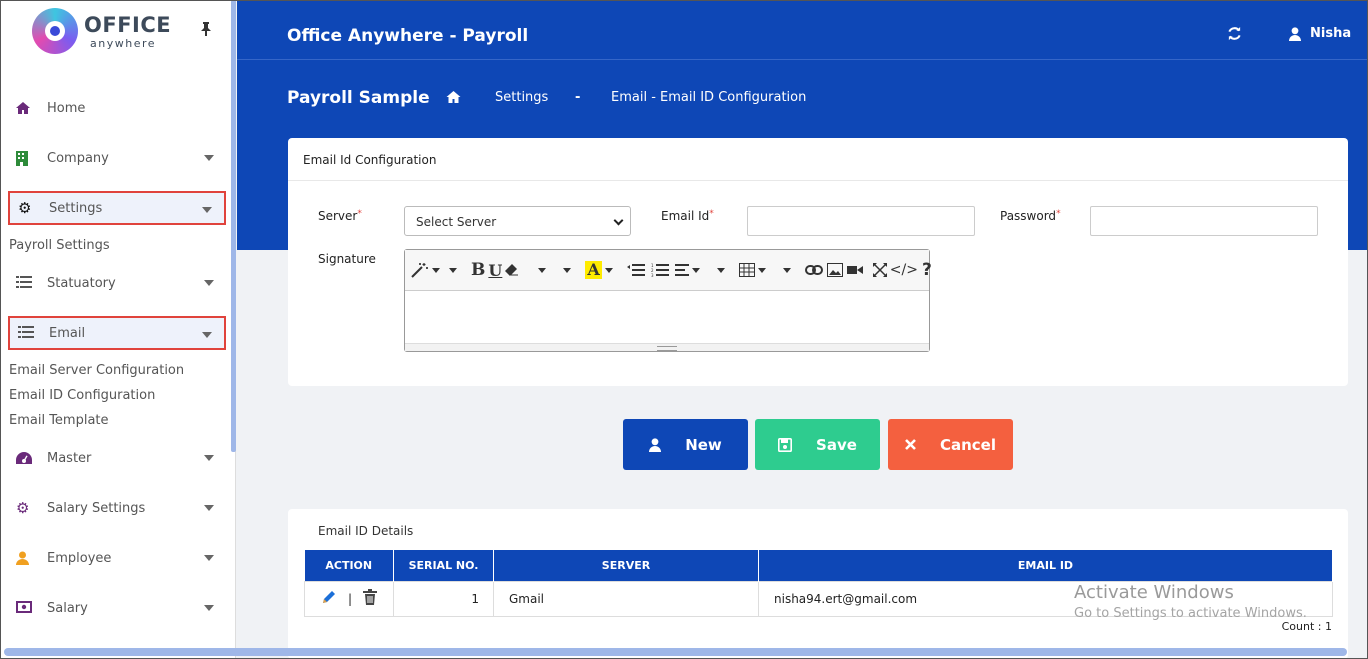  What do you see at coordinates (340, 216) in the screenshot?
I see `server-label: Server*` at bounding box center [340, 216].